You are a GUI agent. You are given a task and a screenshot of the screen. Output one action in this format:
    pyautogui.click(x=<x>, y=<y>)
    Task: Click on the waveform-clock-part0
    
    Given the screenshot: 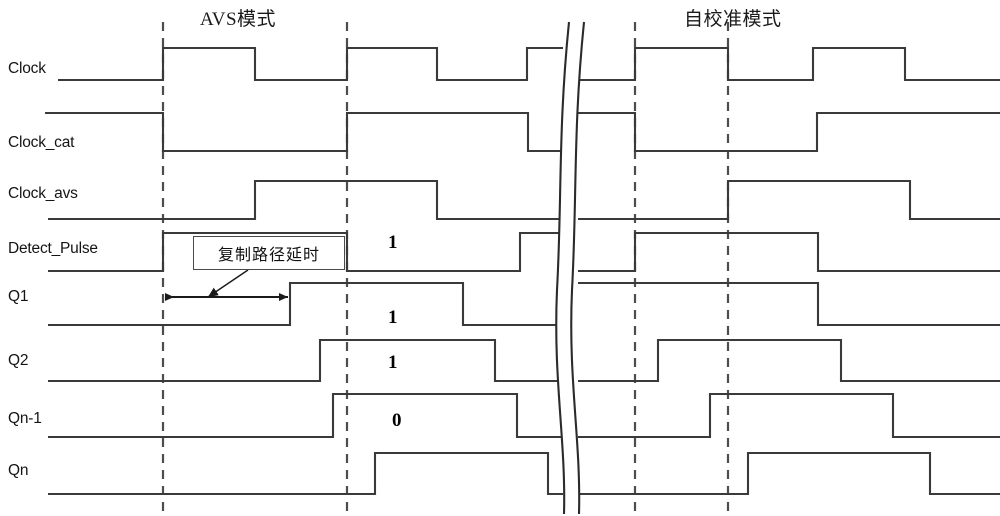 What is the action you would take?
    pyautogui.click(x=310, y=64)
    